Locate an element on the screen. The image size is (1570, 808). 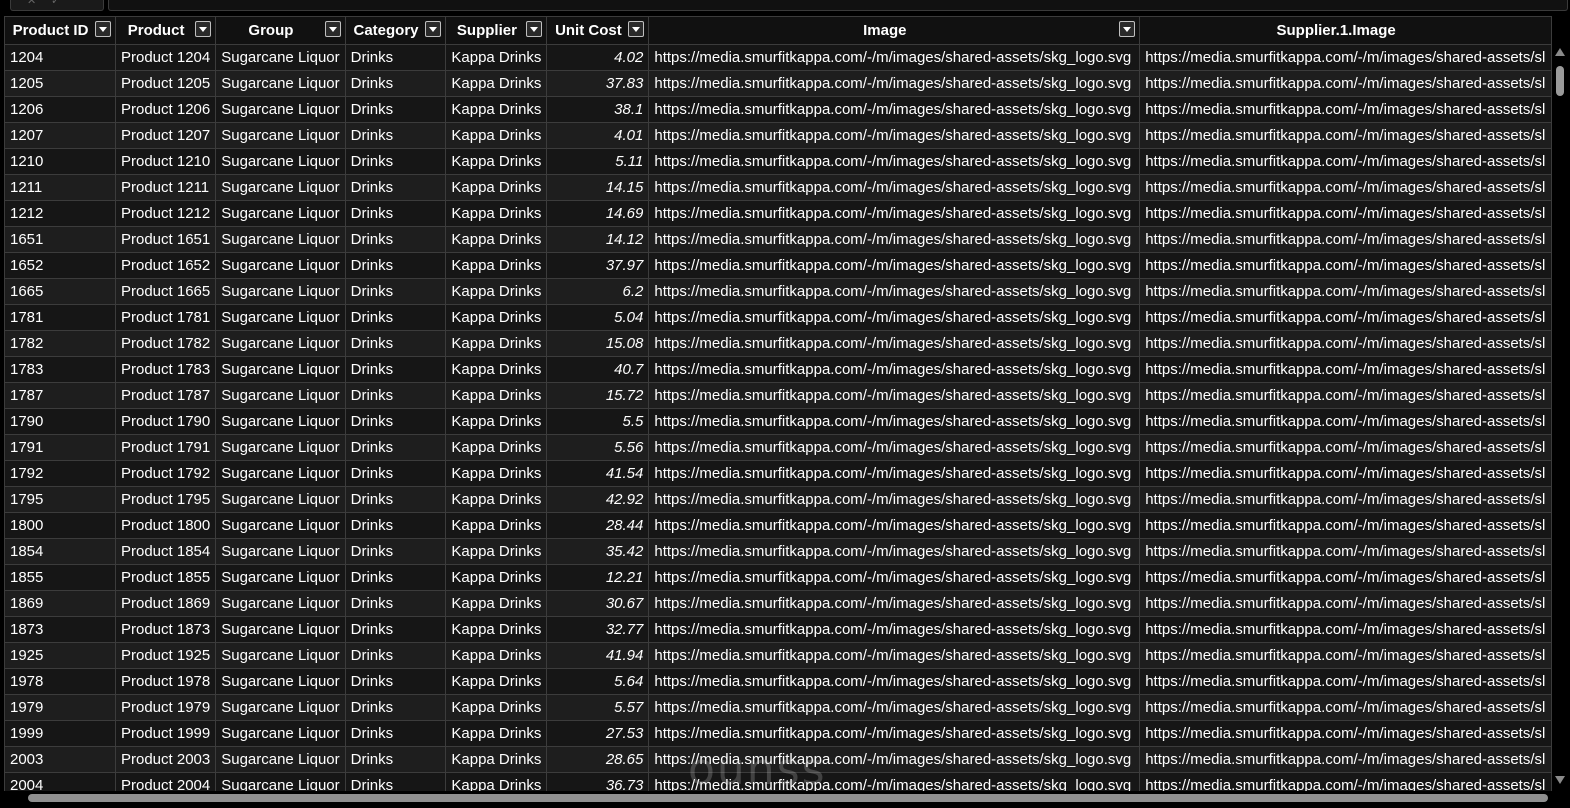
cell-product: Product 1855 is located at coordinates (165, 577).